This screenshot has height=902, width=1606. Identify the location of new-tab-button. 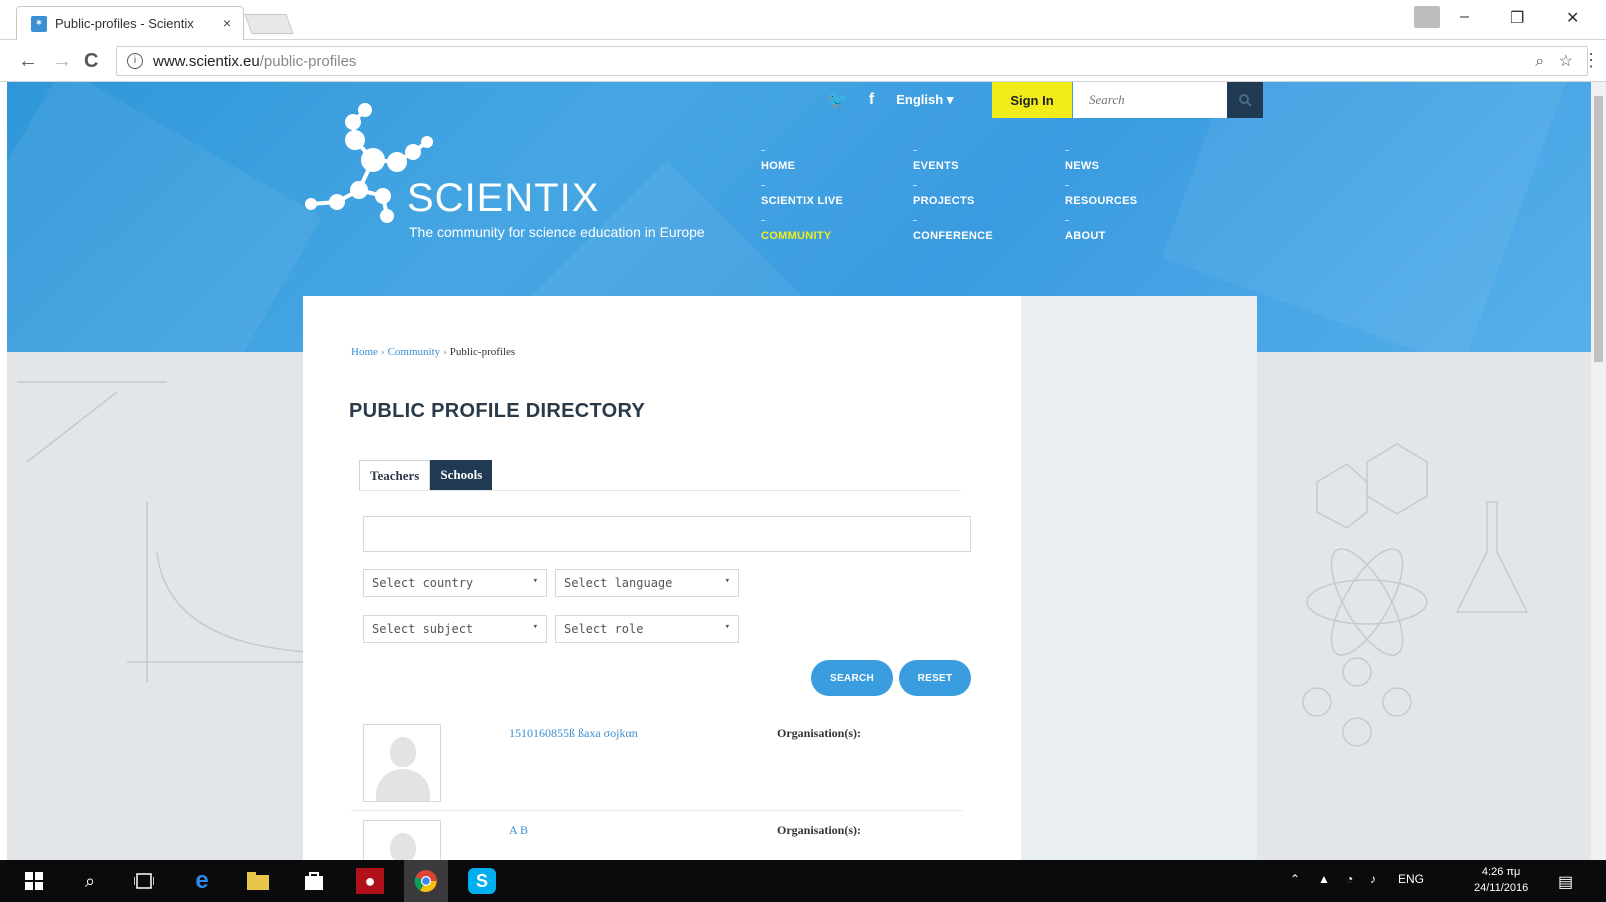
(269, 24).